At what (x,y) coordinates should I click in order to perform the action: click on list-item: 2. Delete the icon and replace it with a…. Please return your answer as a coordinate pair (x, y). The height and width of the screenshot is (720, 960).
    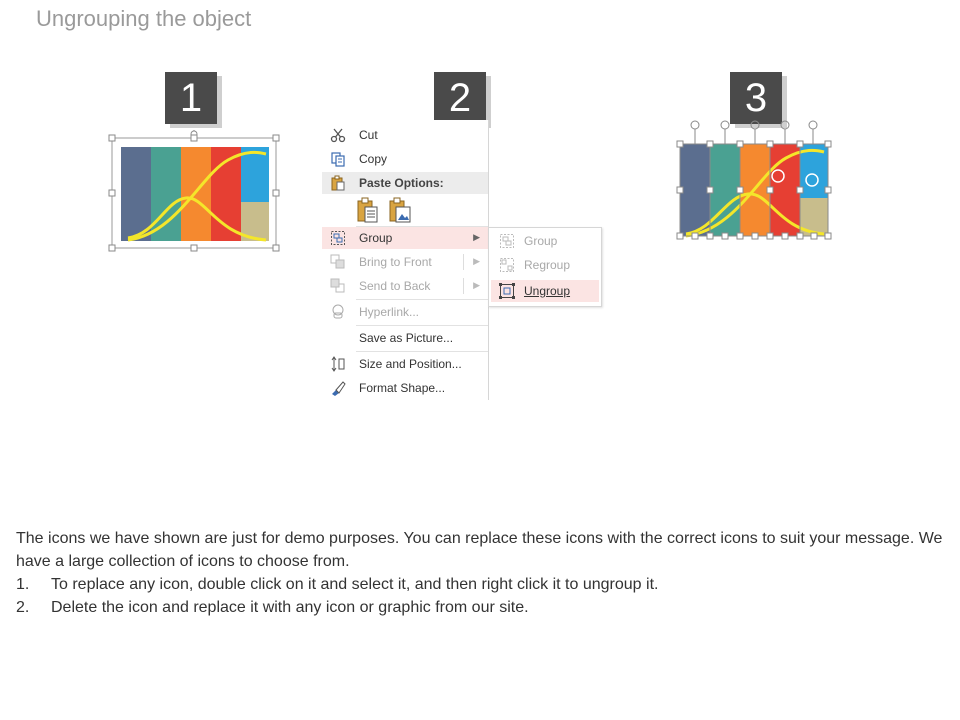
    Looking at the image, I should click on (481, 607).